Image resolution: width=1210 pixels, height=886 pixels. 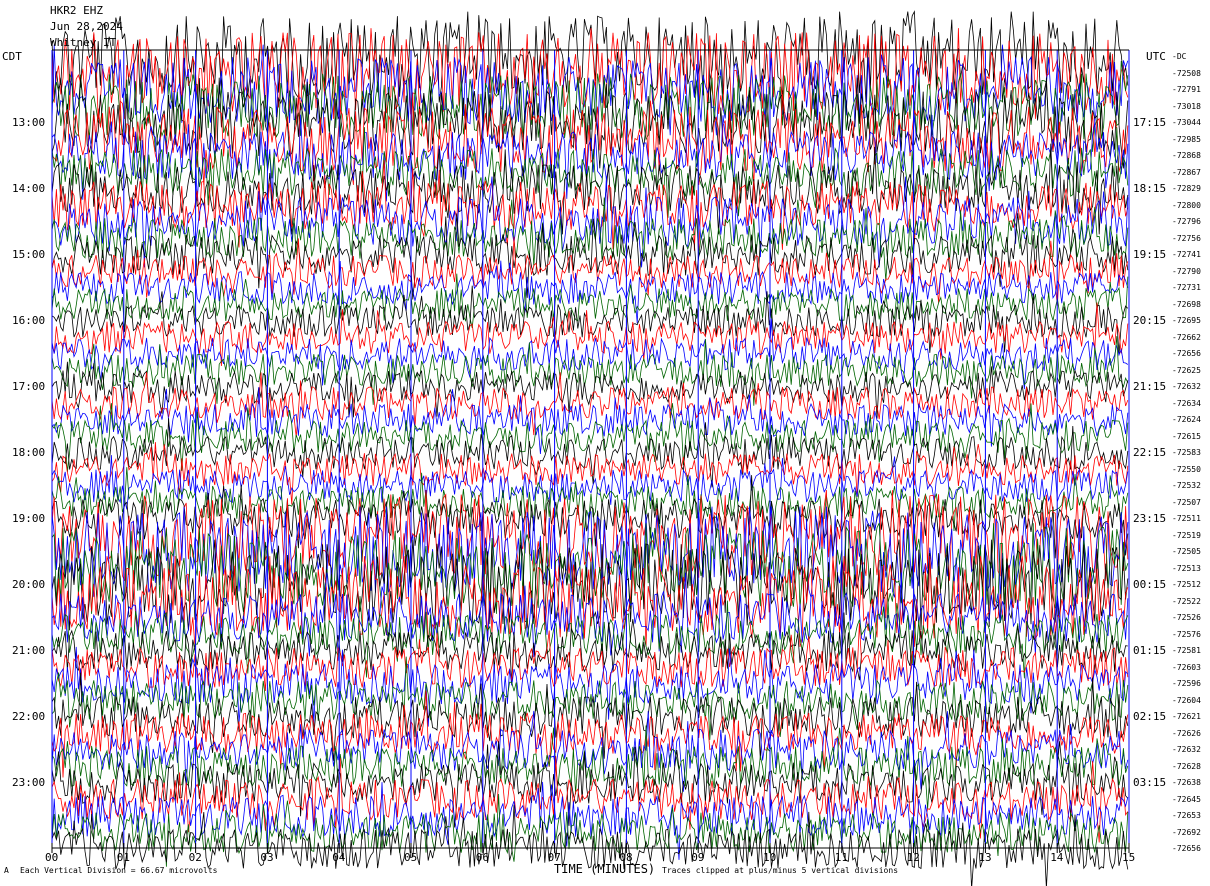 I want to click on row-offset-label: -72628, so click(x=1186, y=766).